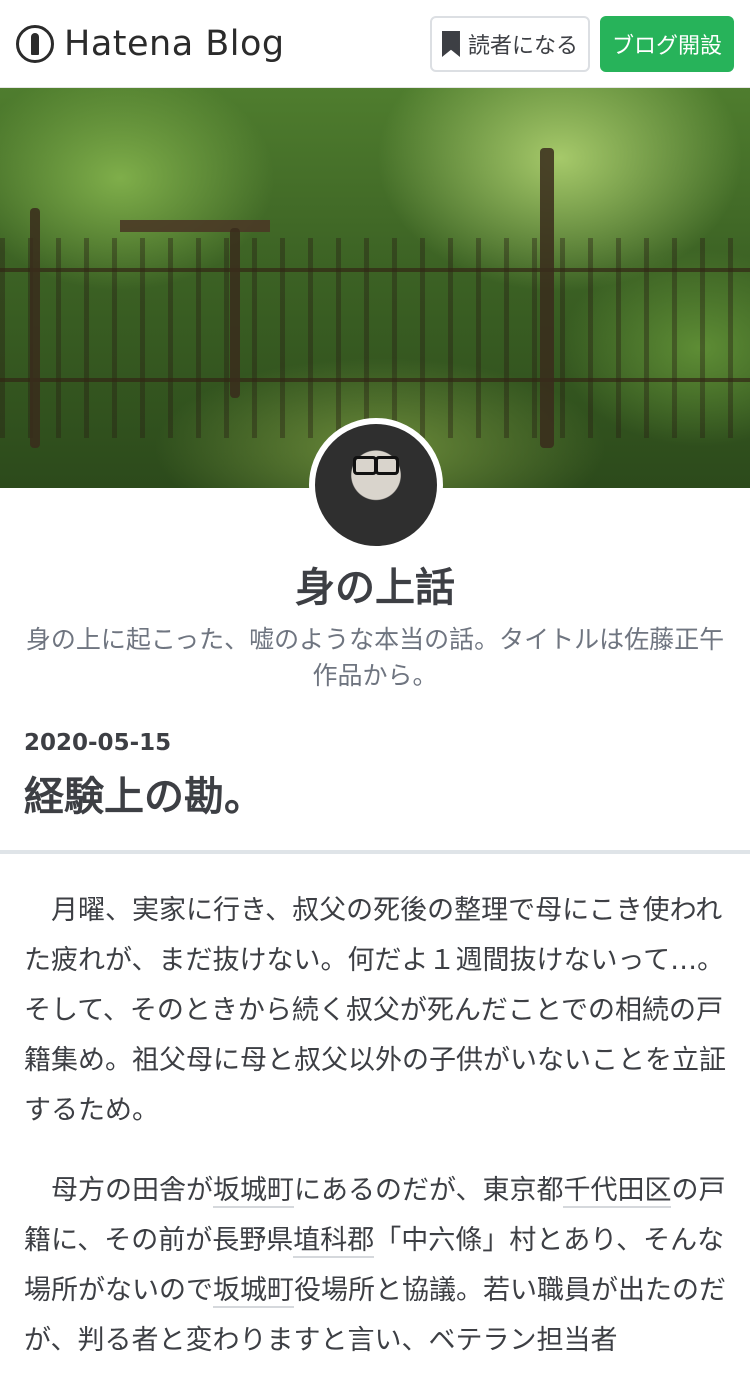  What do you see at coordinates (450, 44) in the screenshot?
I see `bookmark-icon` at bounding box center [450, 44].